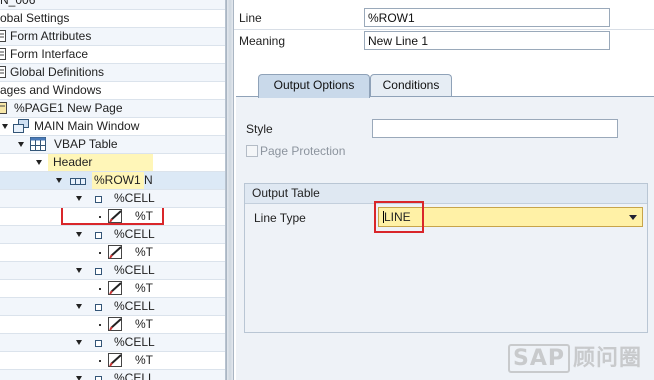 This screenshot has width=654, height=380. Describe the element at coordinates (68, 108) in the screenshot. I see `tree-row-label: %PAGE1 New Page` at that location.